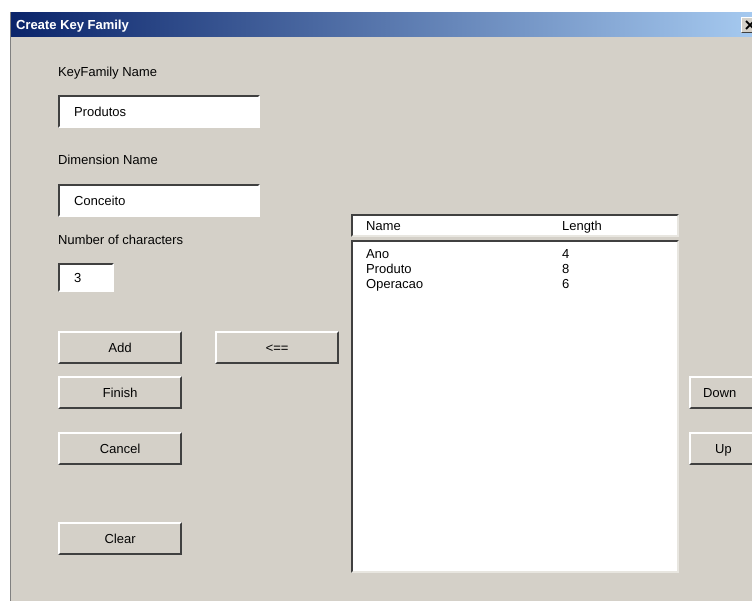  What do you see at coordinates (566, 268) in the screenshot?
I see `list-cell: 8` at bounding box center [566, 268].